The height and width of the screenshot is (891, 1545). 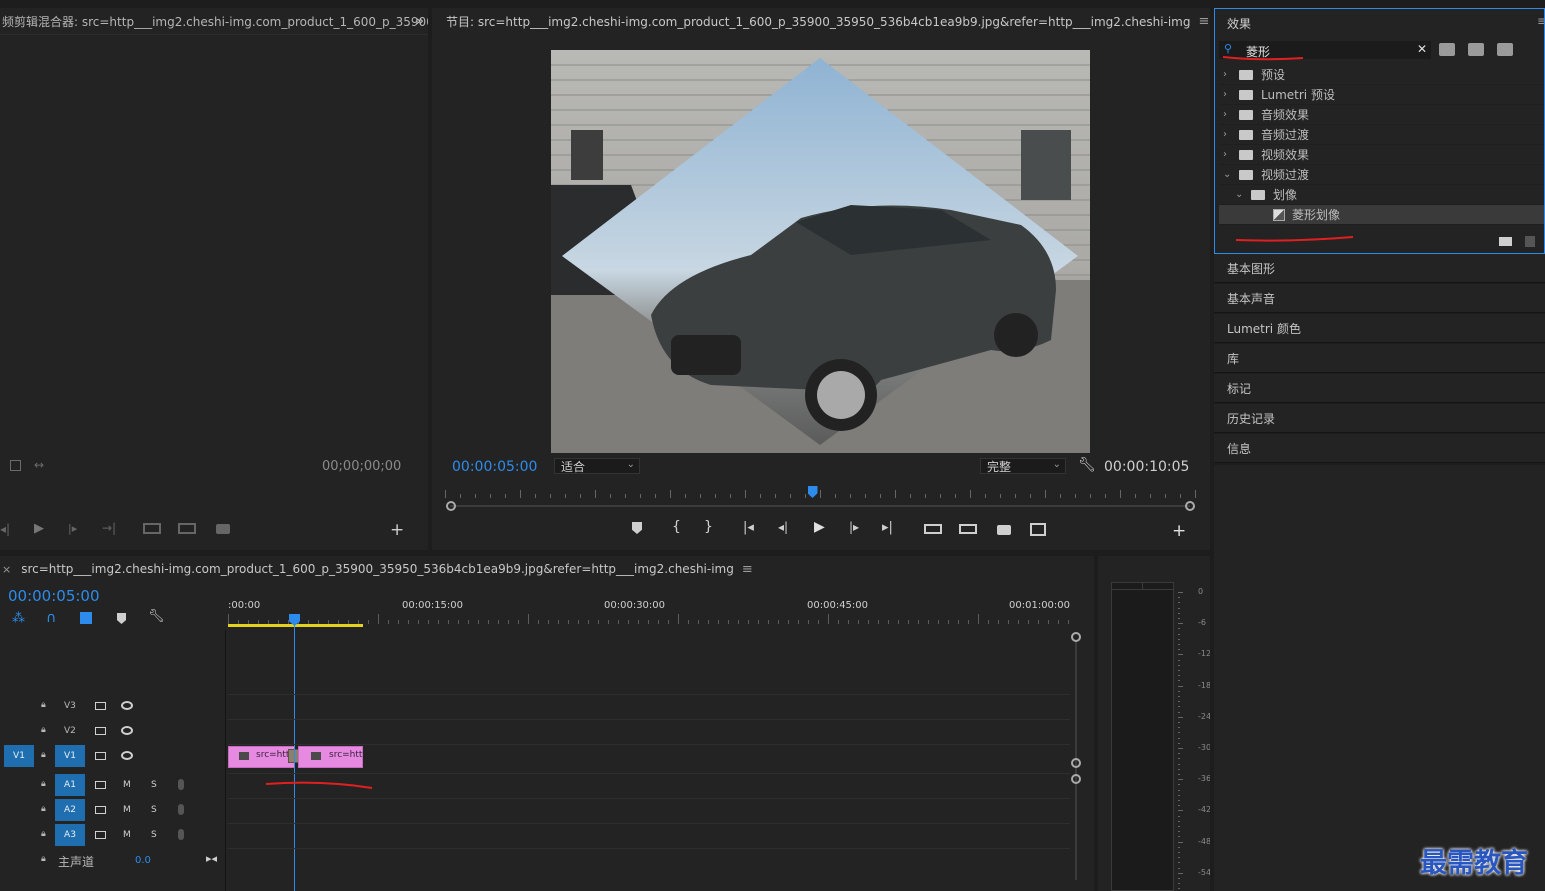 I want to click on zoom-scrollbar, so click(x=820, y=506).